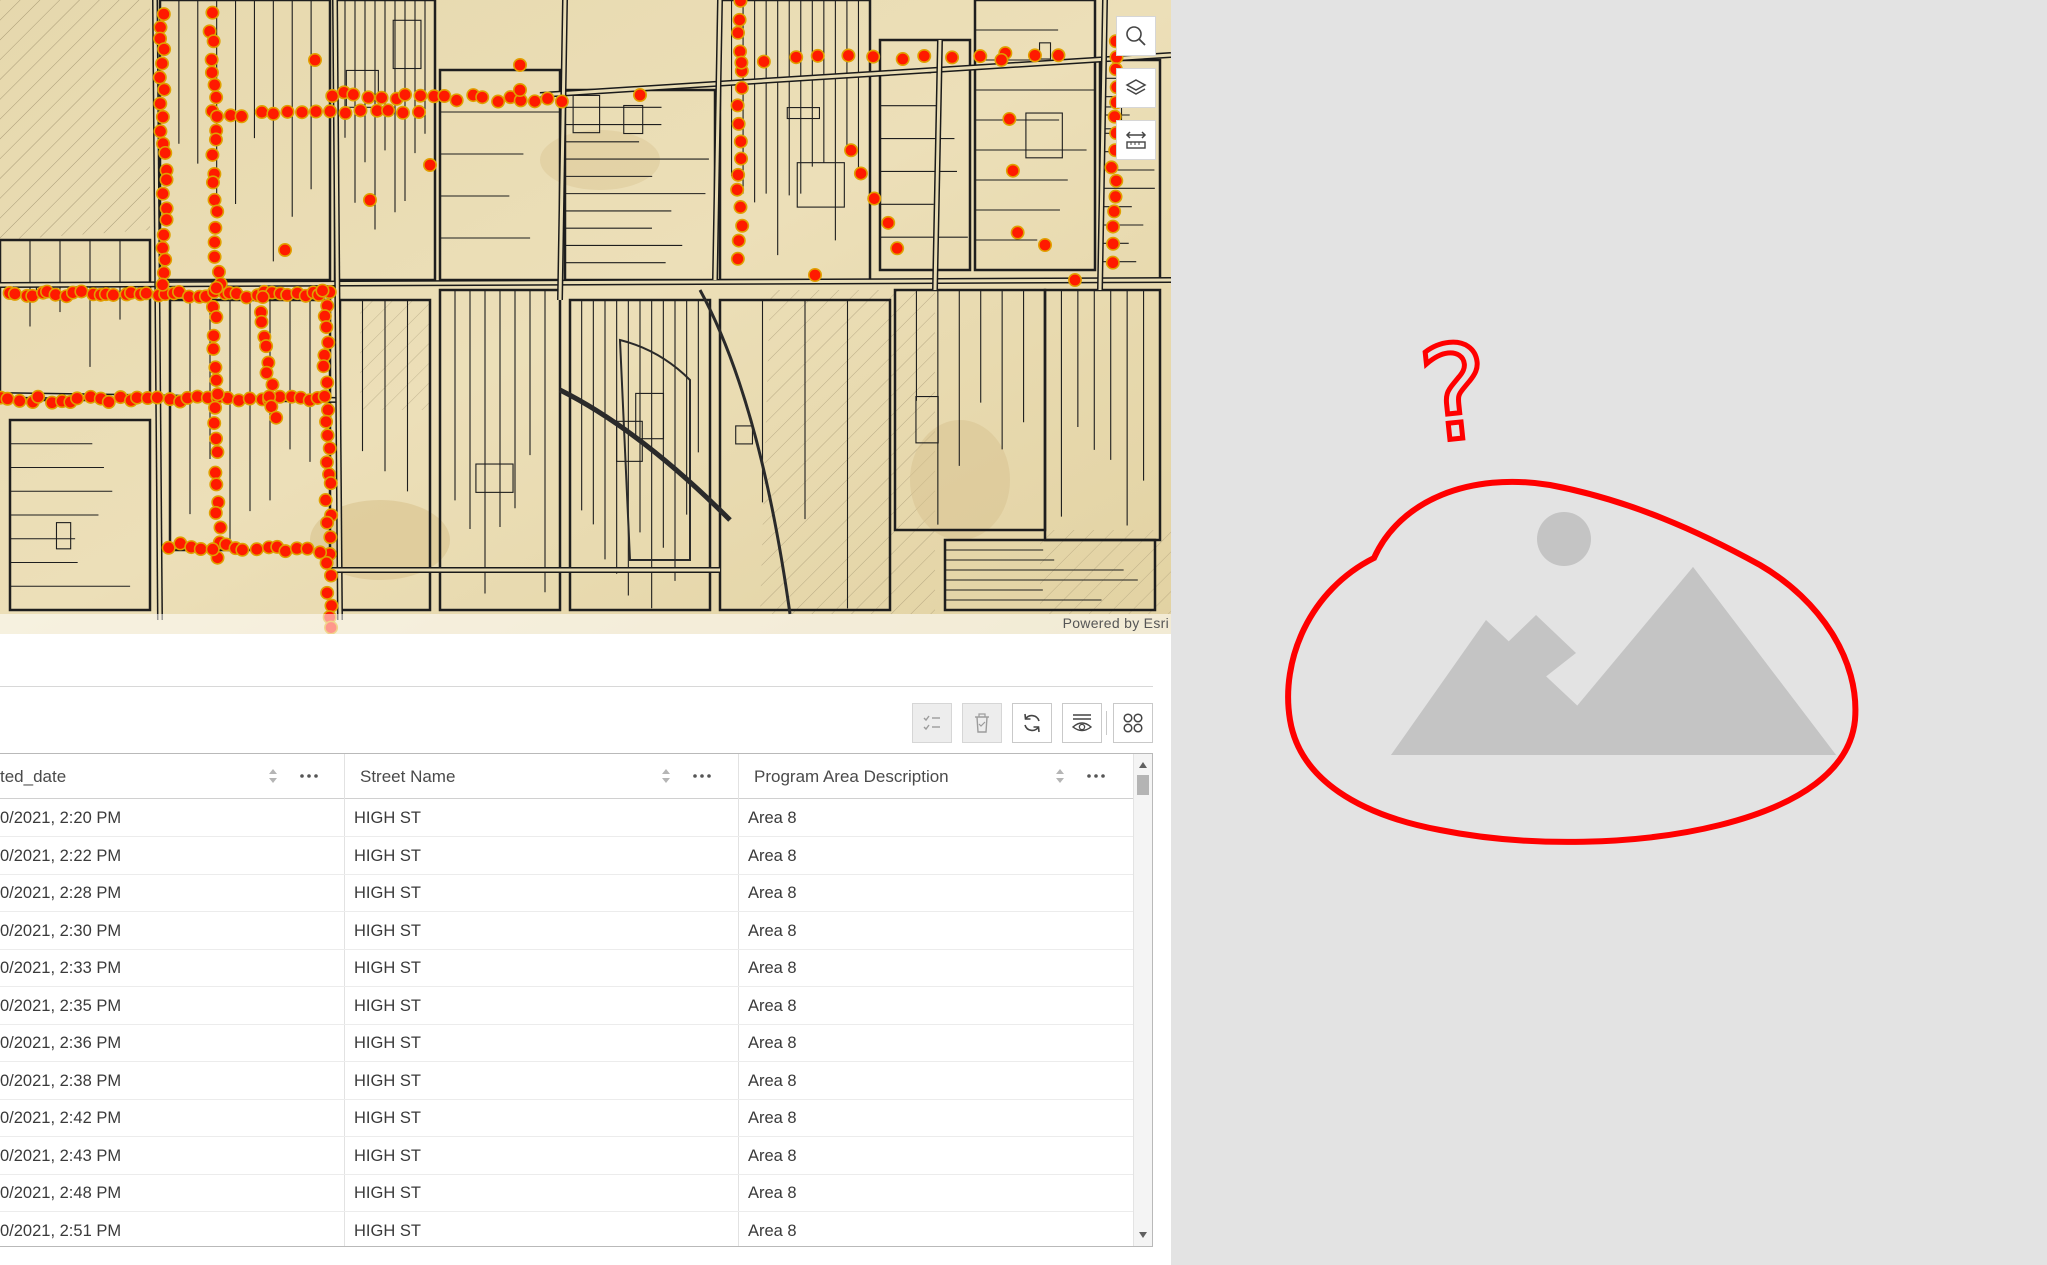 This screenshot has height=1265, width=2047. I want to click on scroll-down-arrow, so click(1143, 1235).